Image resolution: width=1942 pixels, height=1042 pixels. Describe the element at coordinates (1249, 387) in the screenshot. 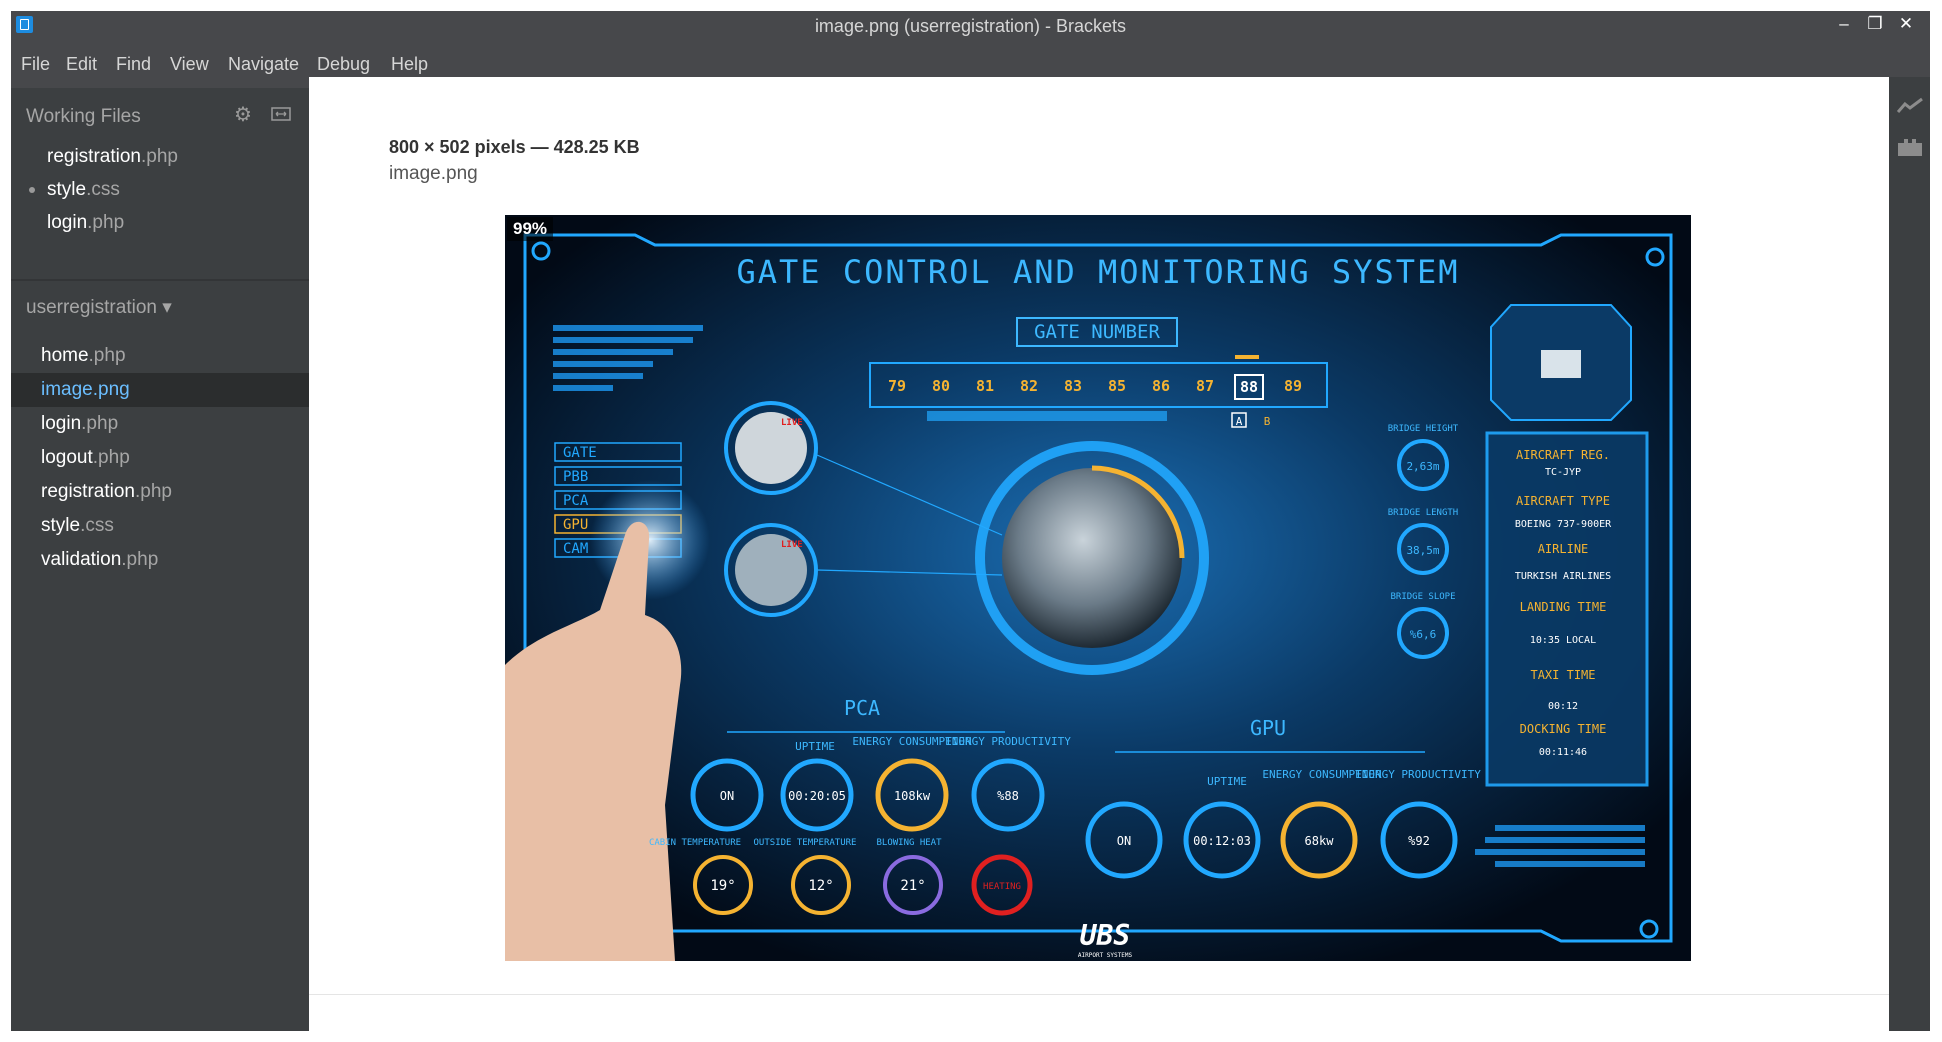

I see `gate-number-selected: 88` at that location.